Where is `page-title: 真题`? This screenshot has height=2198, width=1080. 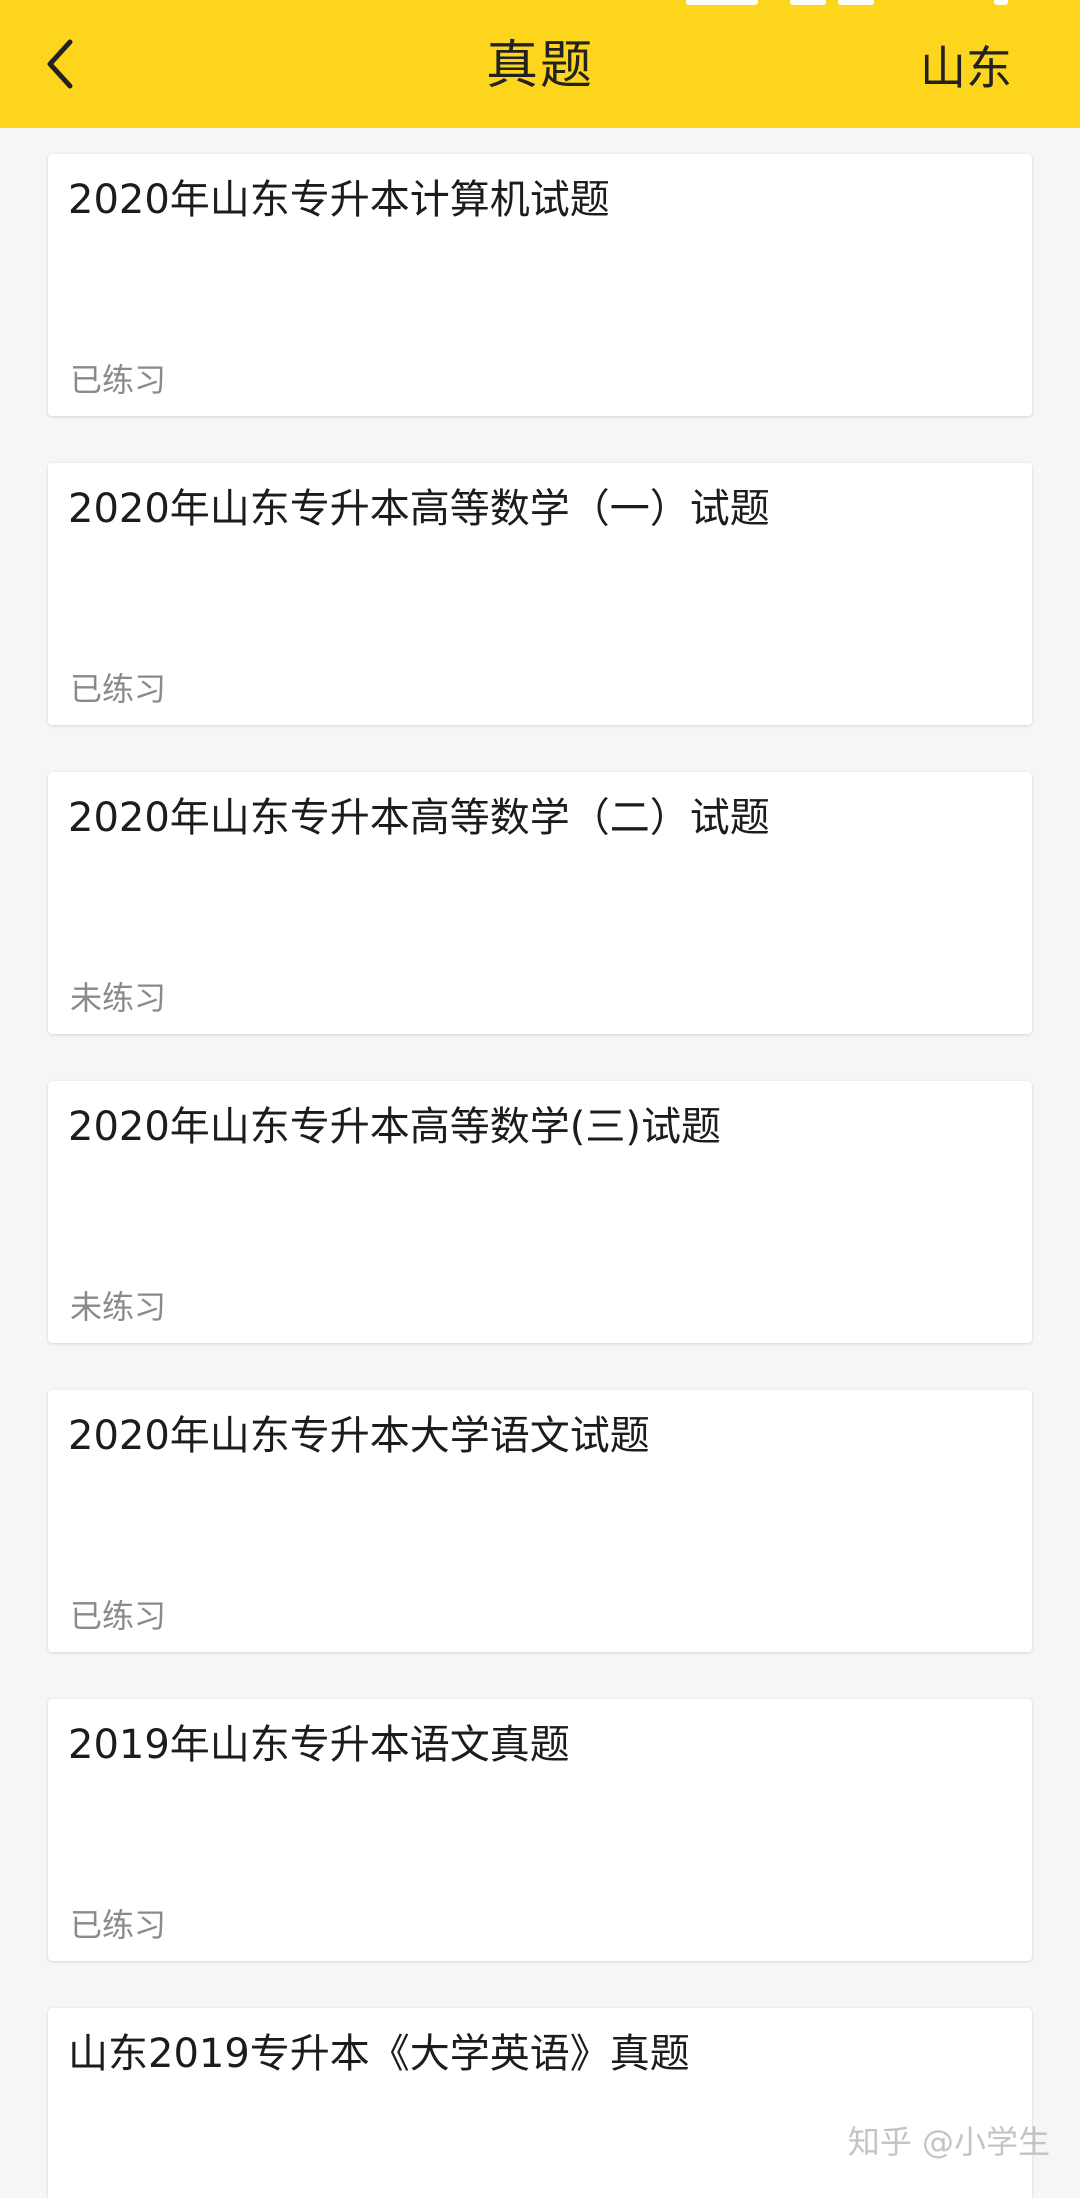
page-title: 真题 is located at coordinates (539, 66).